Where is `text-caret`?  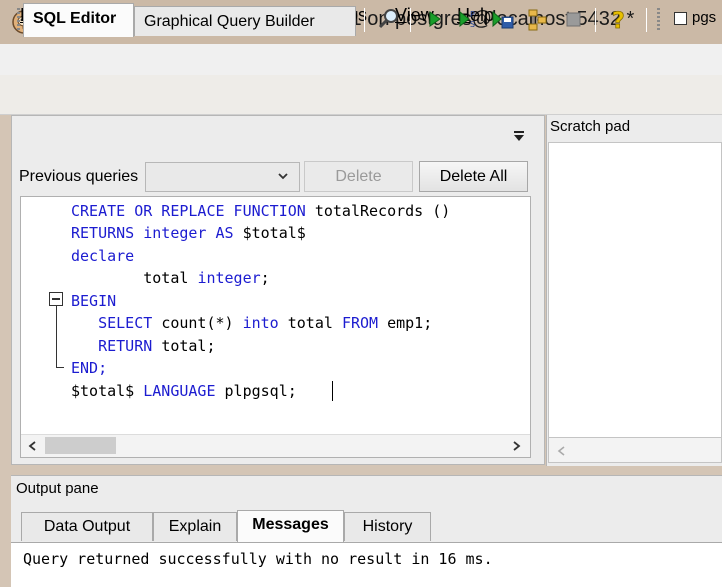 text-caret is located at coordinates (332, 391).